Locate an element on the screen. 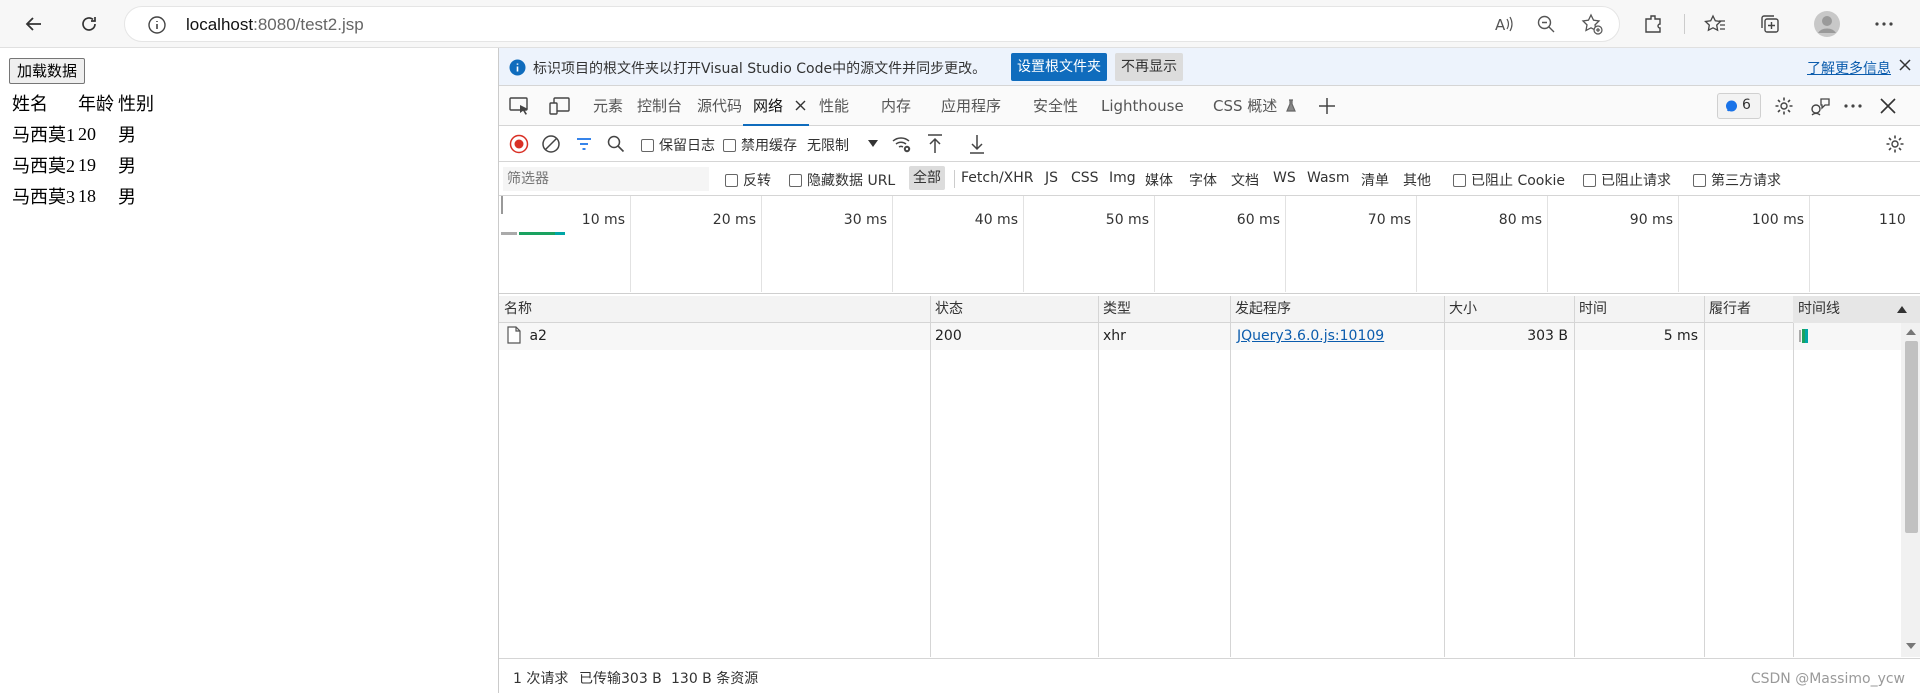 This screenshot has width=1920, height=693. column-header-waterfall: 时间线 is located at coordinates (1856, 309).